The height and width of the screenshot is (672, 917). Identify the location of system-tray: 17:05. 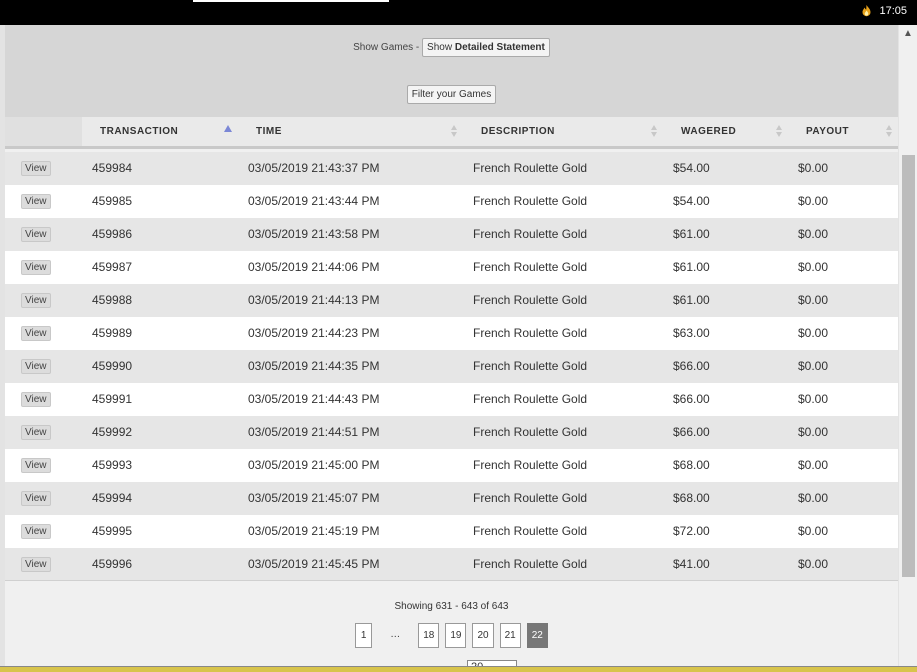
(883, 10).